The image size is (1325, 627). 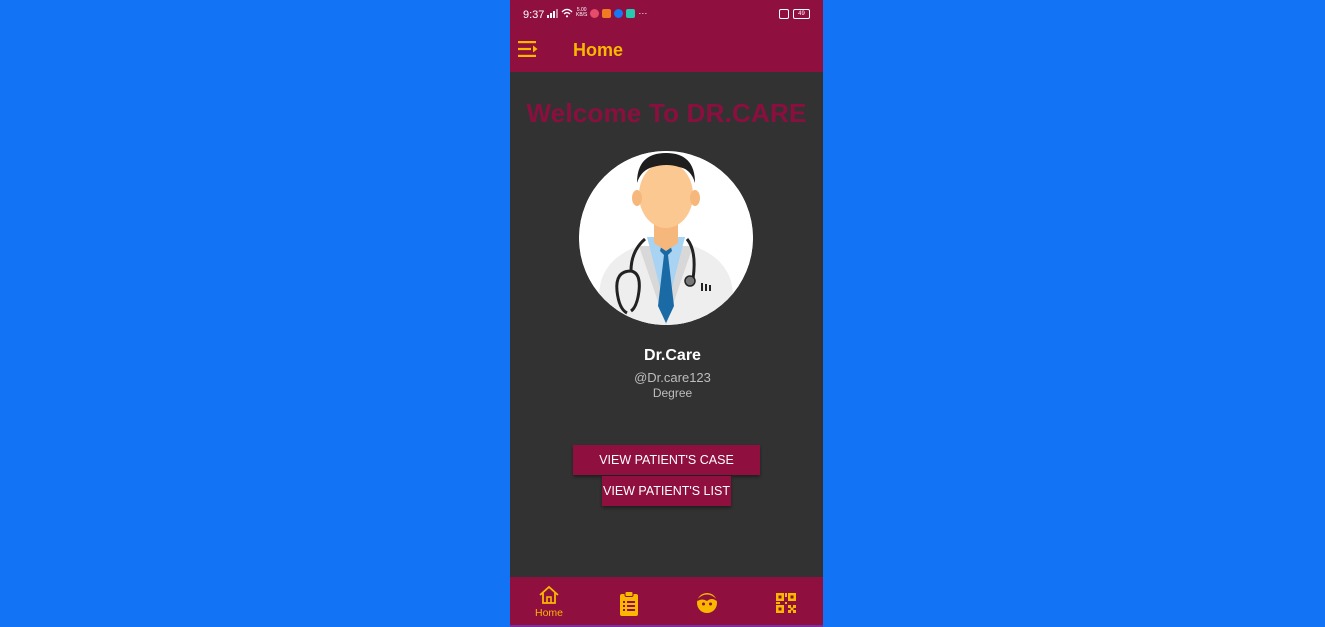 I want to click on nav-item-profile, so click(x=707, y=601).